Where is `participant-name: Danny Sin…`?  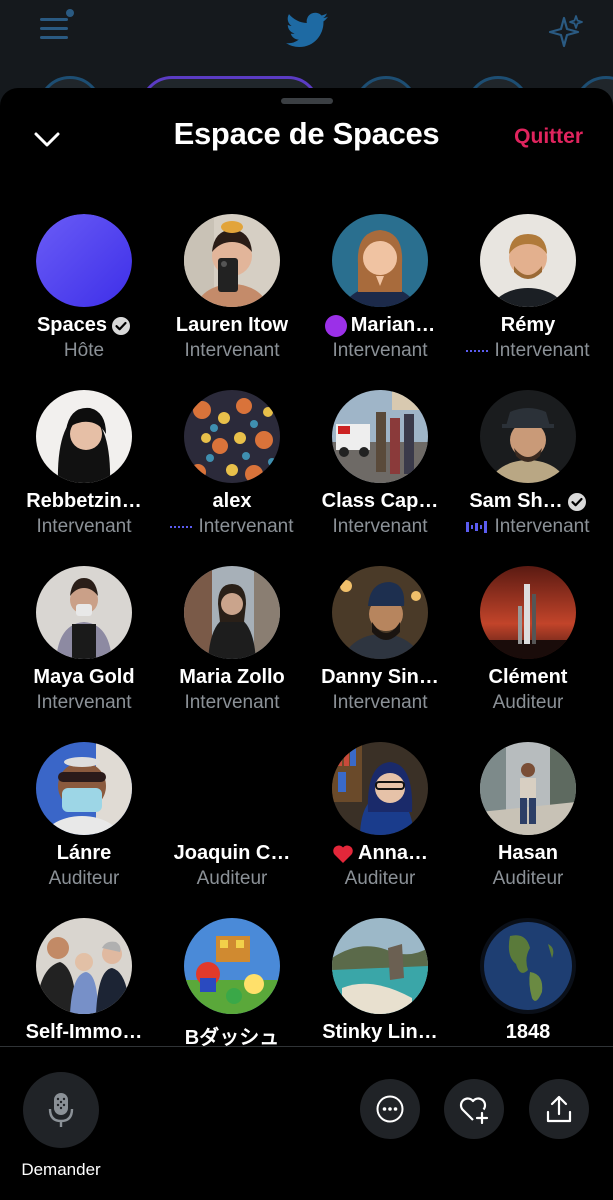
participant-name: Danny Sin… is located at coordinates (380, 677).